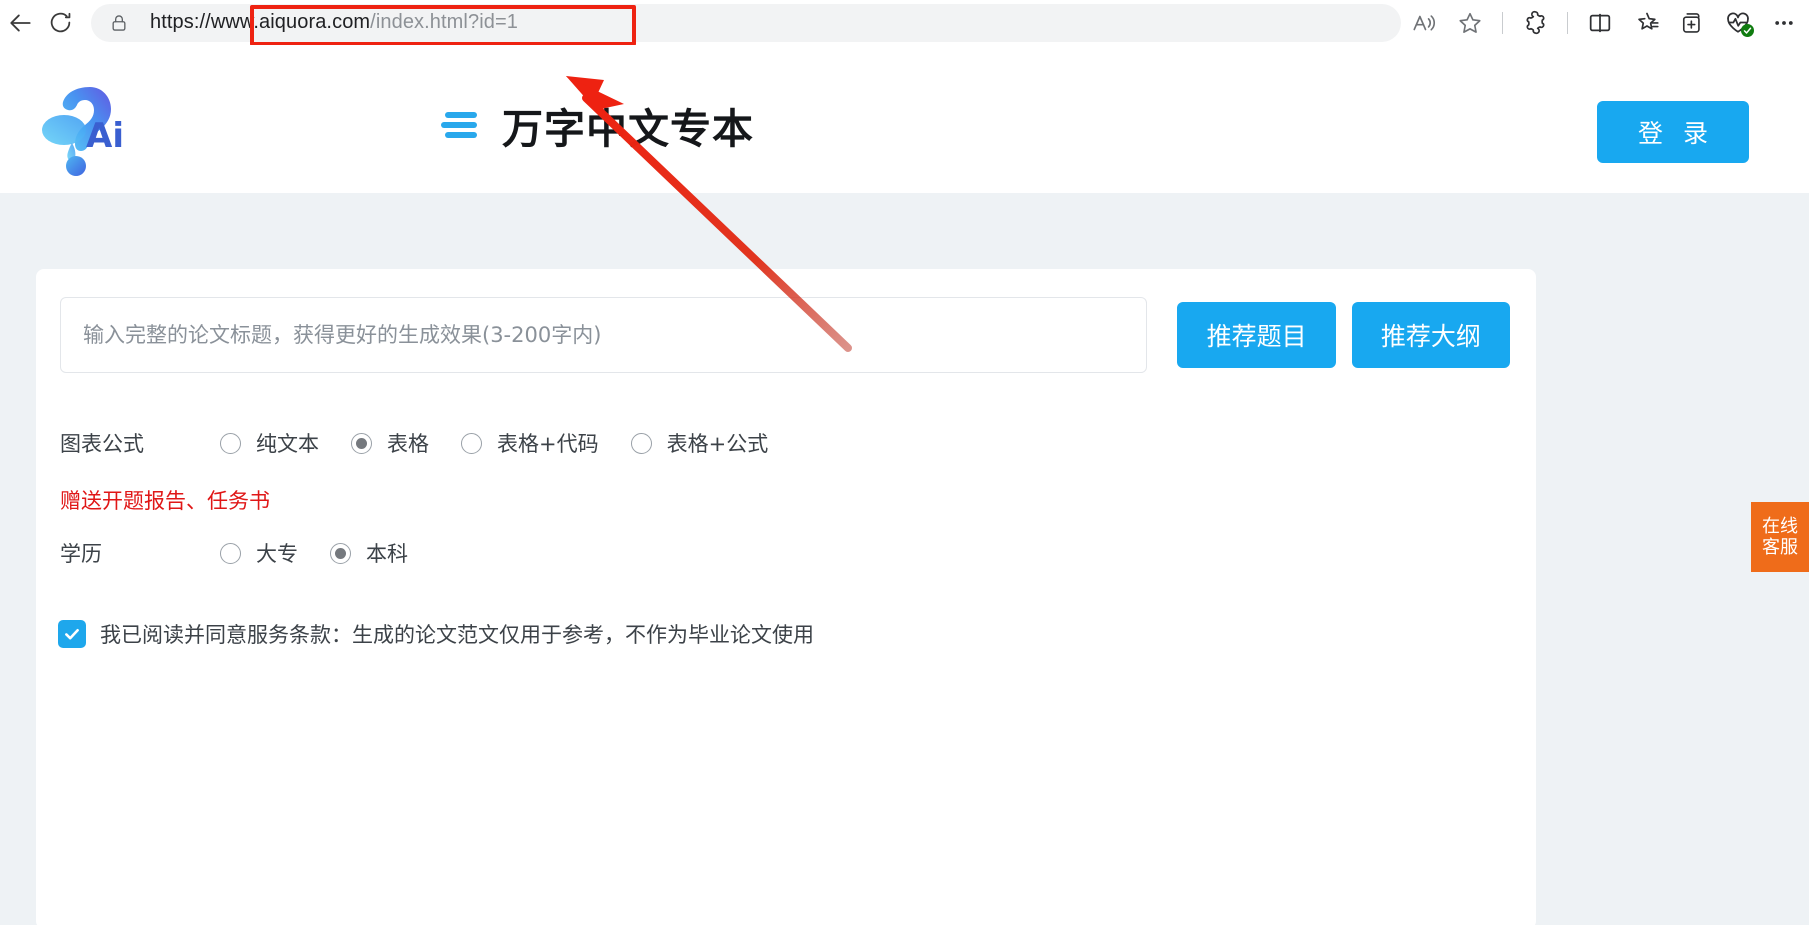 This screenshot has height=925, width=1809. Describe the element at coordinates (1502, 22) in the screenshot. I see `toolbar-divider-left` at that location.